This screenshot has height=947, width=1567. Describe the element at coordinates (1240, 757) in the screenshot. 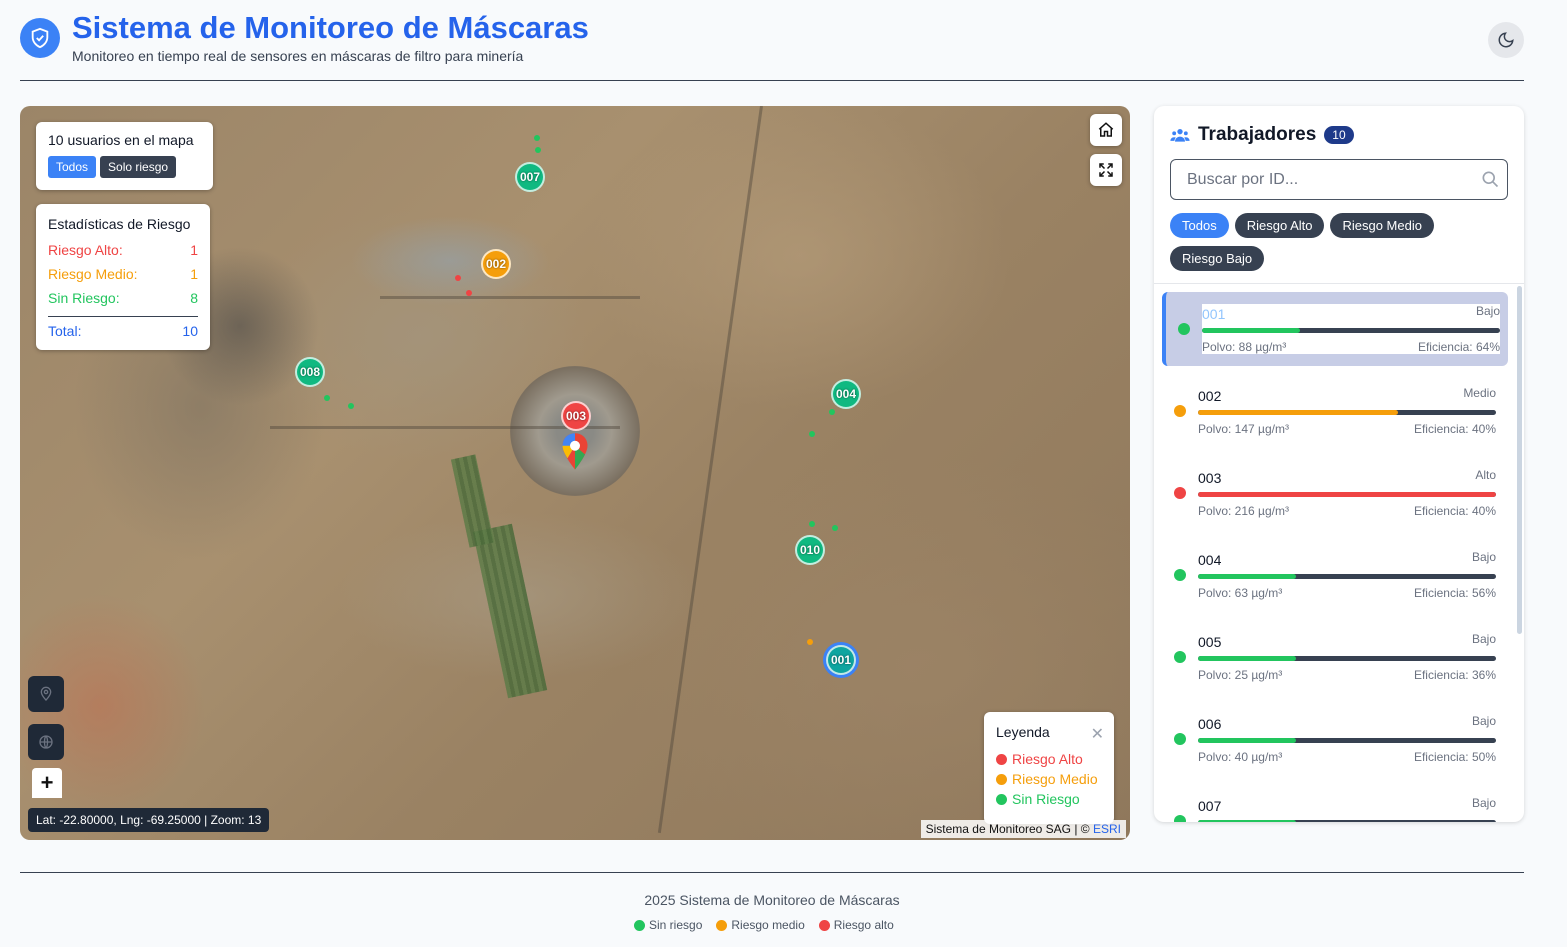

I see `worker-dust: Polvo: 40 µg/m³` at that location.